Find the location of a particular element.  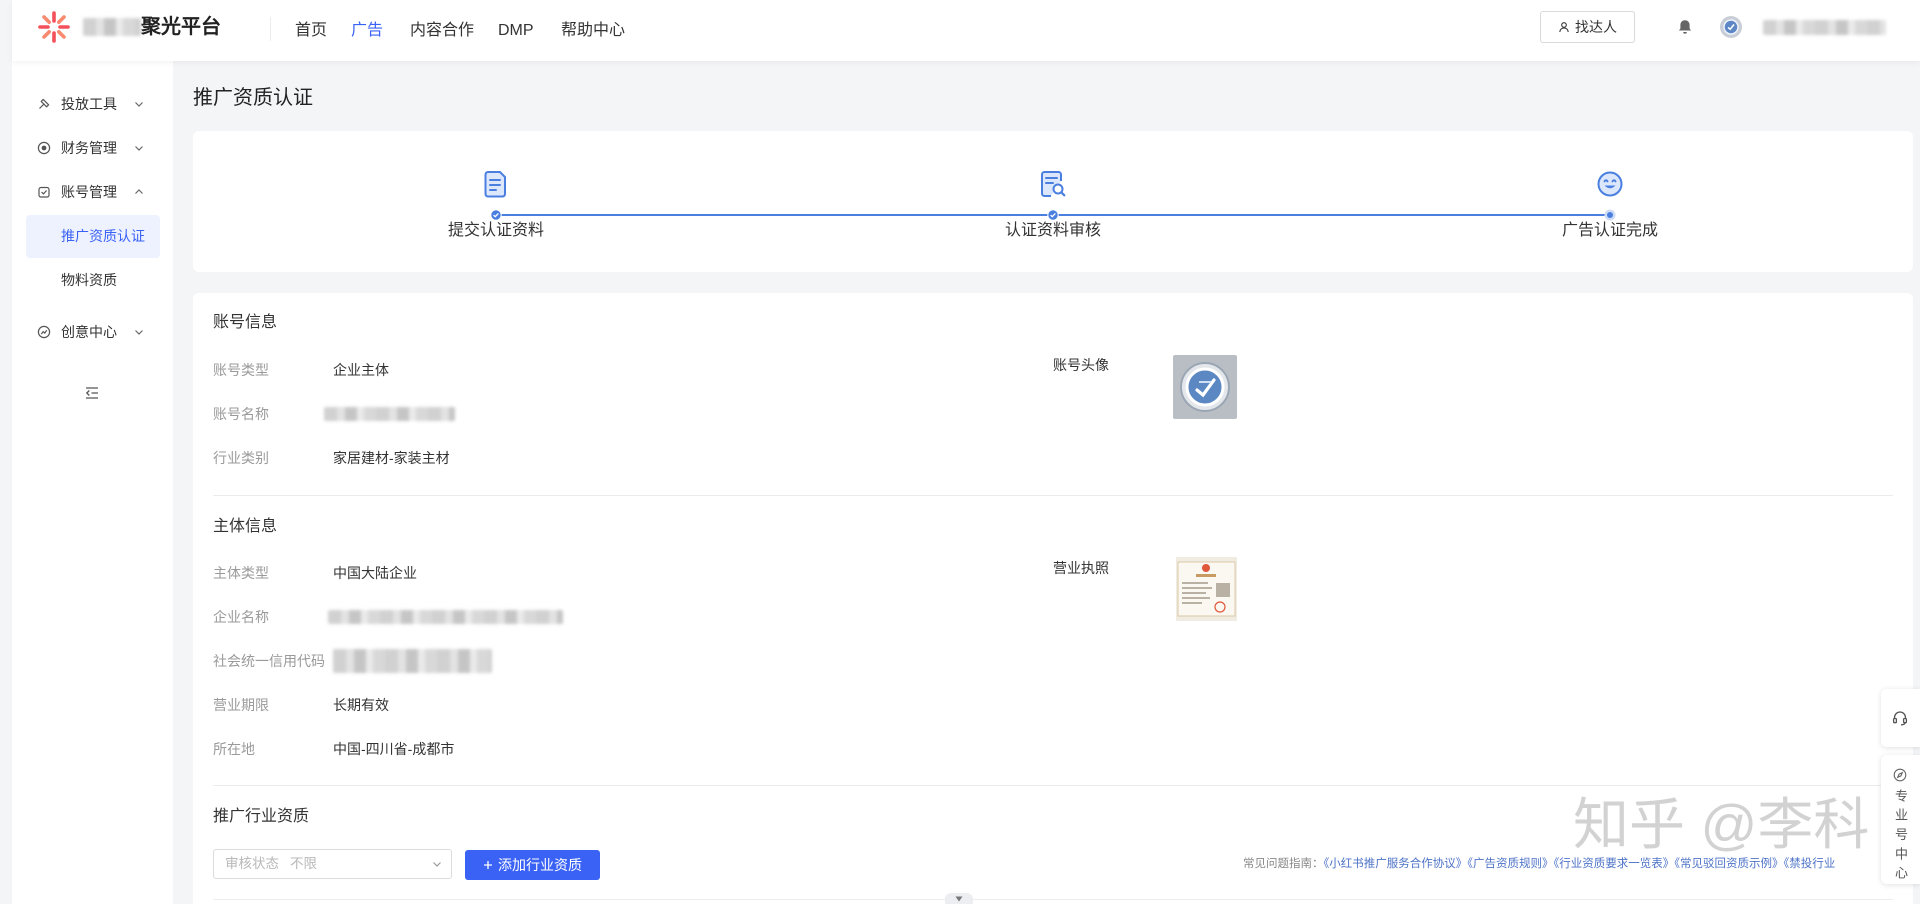

header-divider is located at coordinates (270, 29).